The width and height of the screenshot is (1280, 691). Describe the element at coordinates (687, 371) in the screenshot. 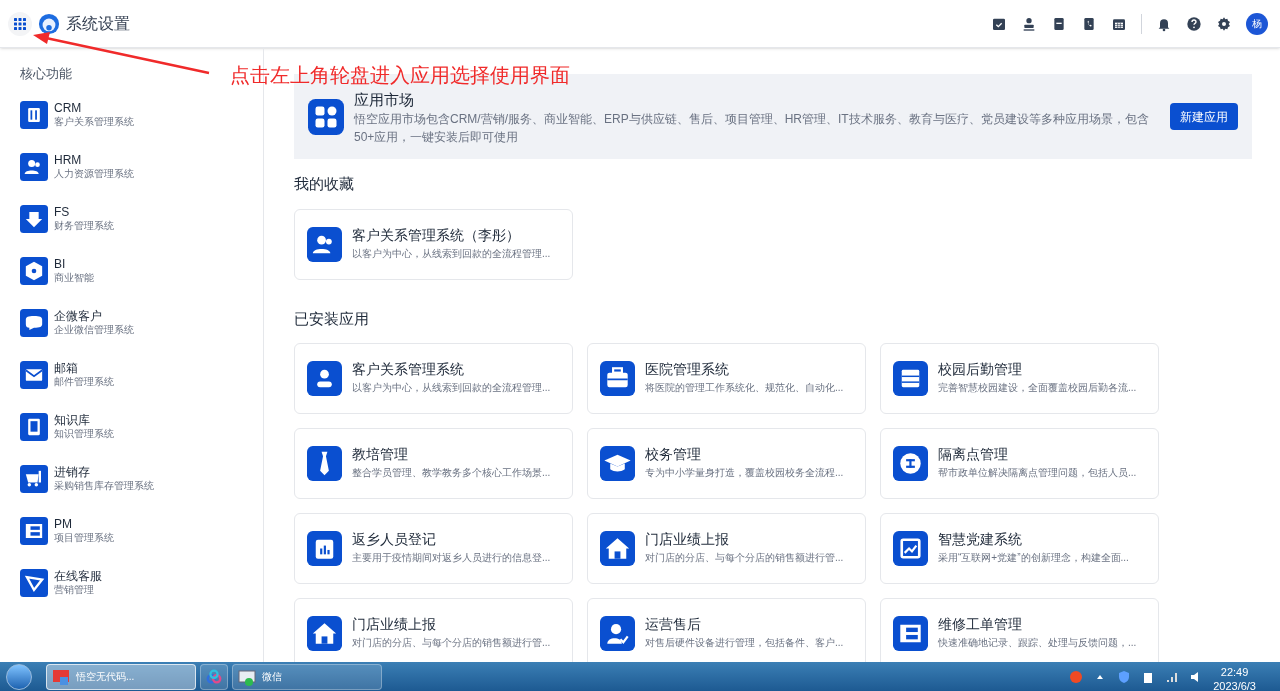

I see `app-title: 医院管理系统` at that location.